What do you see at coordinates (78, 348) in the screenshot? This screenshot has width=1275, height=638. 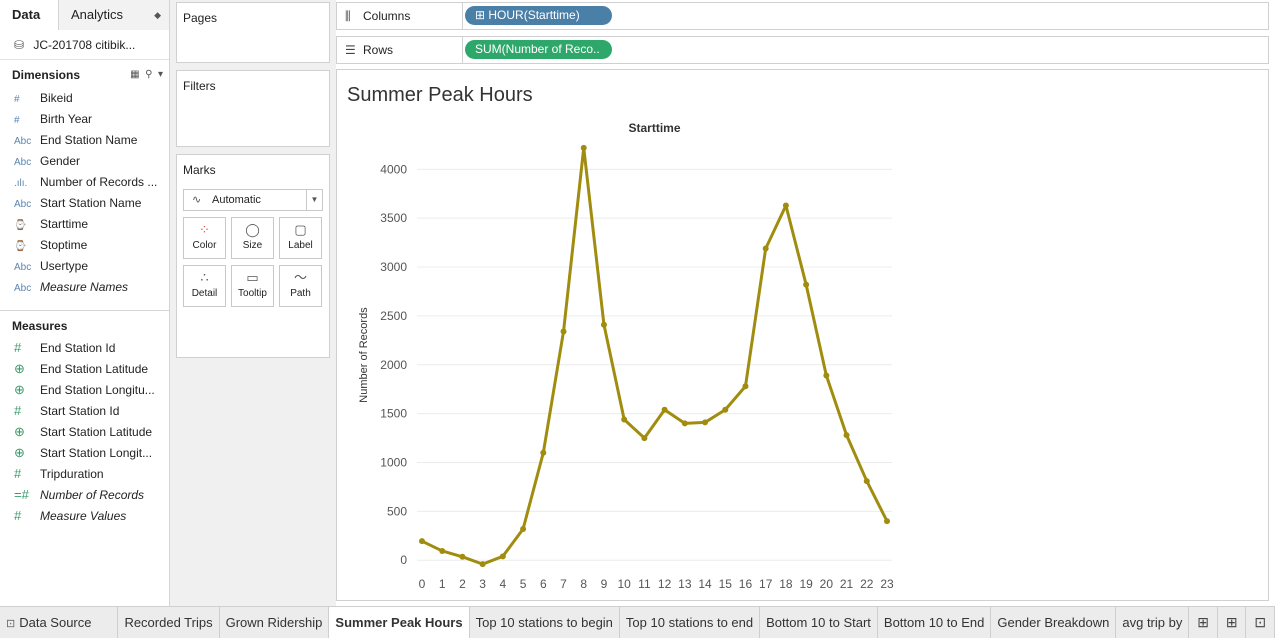 I see `field-label: End Station Id` at bounding box center [78, 348].